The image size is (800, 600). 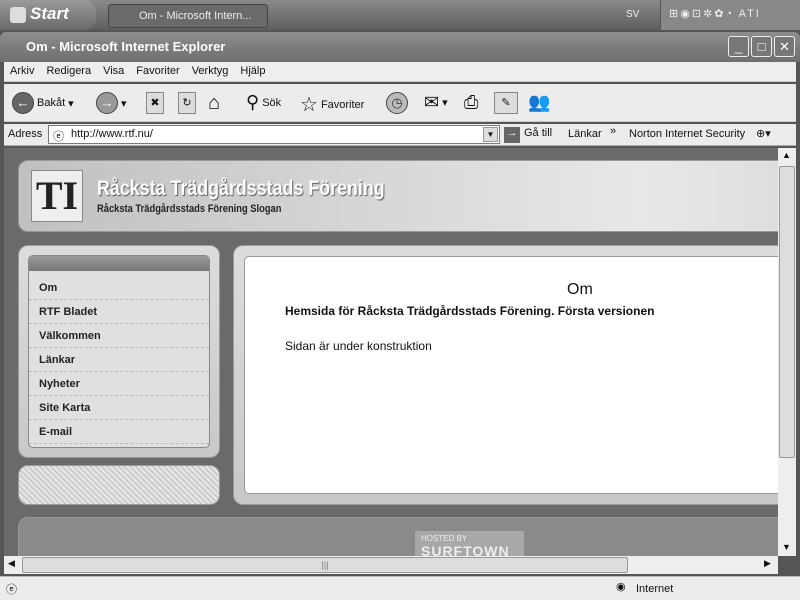 What do you see at coordinates (210, 69) in the screenshot?
I see `menu-verktyg: Verktyg` at bounding box center [210, 69].